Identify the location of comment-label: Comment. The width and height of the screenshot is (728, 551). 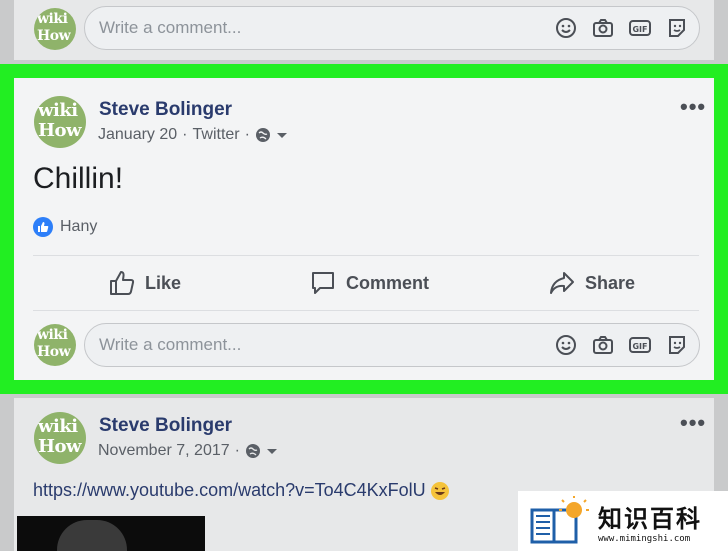
(388, 282).